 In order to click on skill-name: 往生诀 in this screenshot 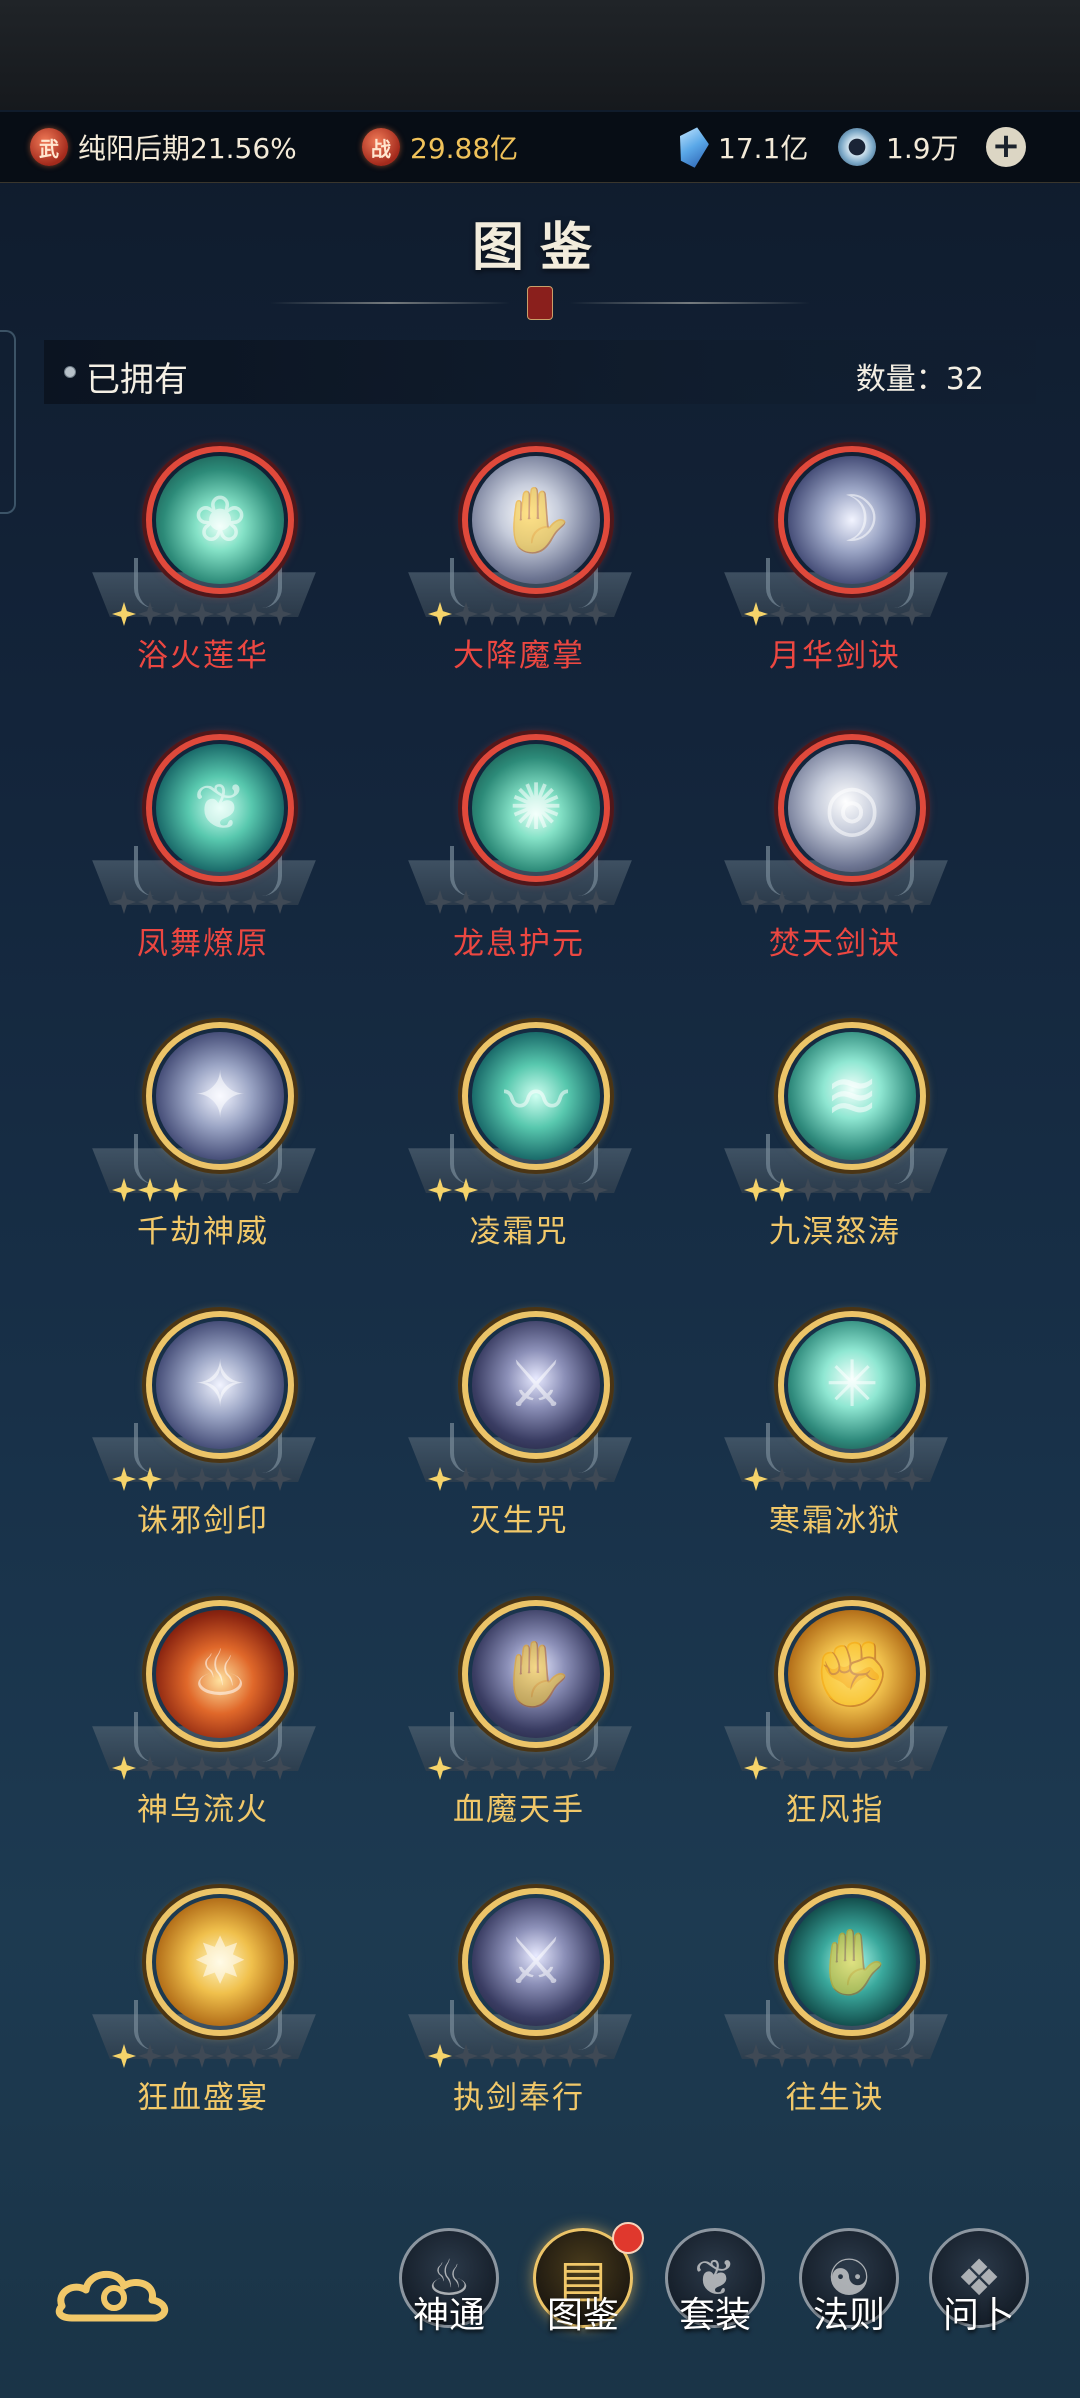, I will do `click(835, 2098)`.